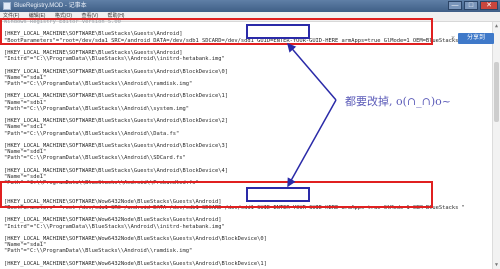 The height and width of the screenshot is (269, 500). I want to click on window-titlebar: BlueRegistry.MOD - 记事本 — □ ✕, so click(250, 6).